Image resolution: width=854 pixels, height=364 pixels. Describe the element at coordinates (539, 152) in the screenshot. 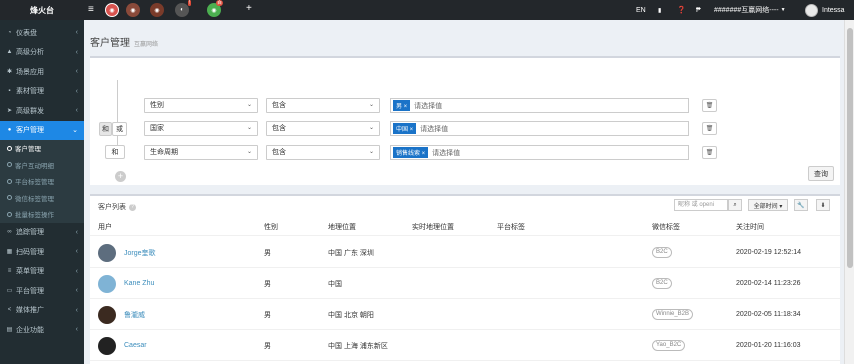

I see `value-tag-input: 销售线索 × 请选择值` at that location.